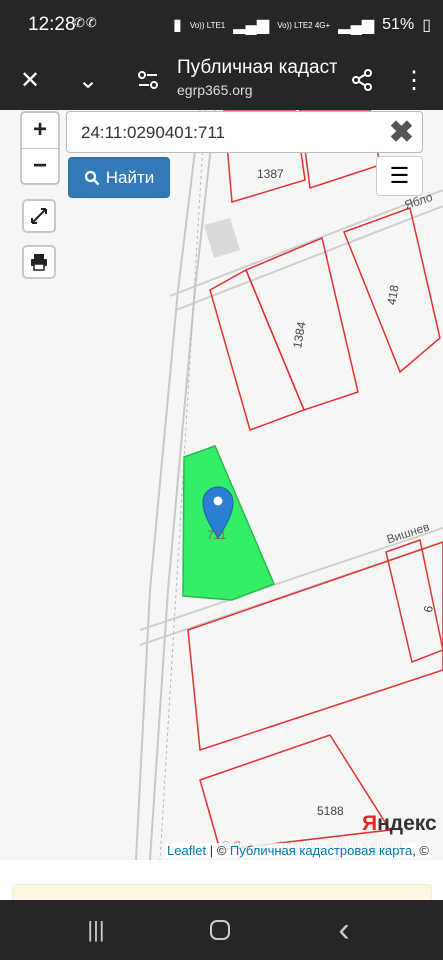 The width and height of the screenshot is (443, 960). I want to click on network-2-label: Vo)) LTE2 4G+, so click(304, 25).